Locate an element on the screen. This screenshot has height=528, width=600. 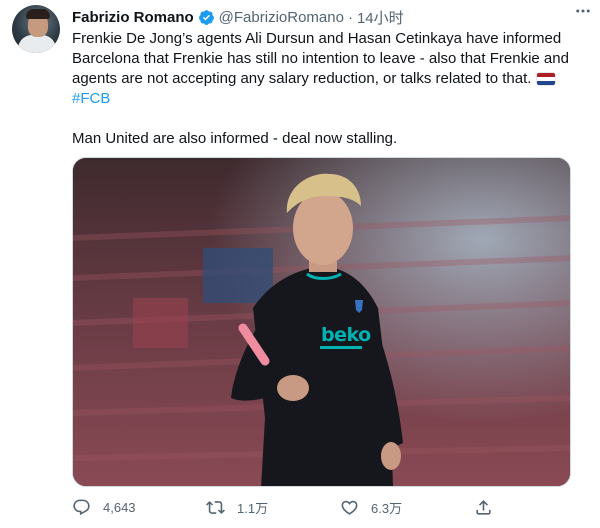
like-count: 6.3万 is located at coordinates (387, 508).